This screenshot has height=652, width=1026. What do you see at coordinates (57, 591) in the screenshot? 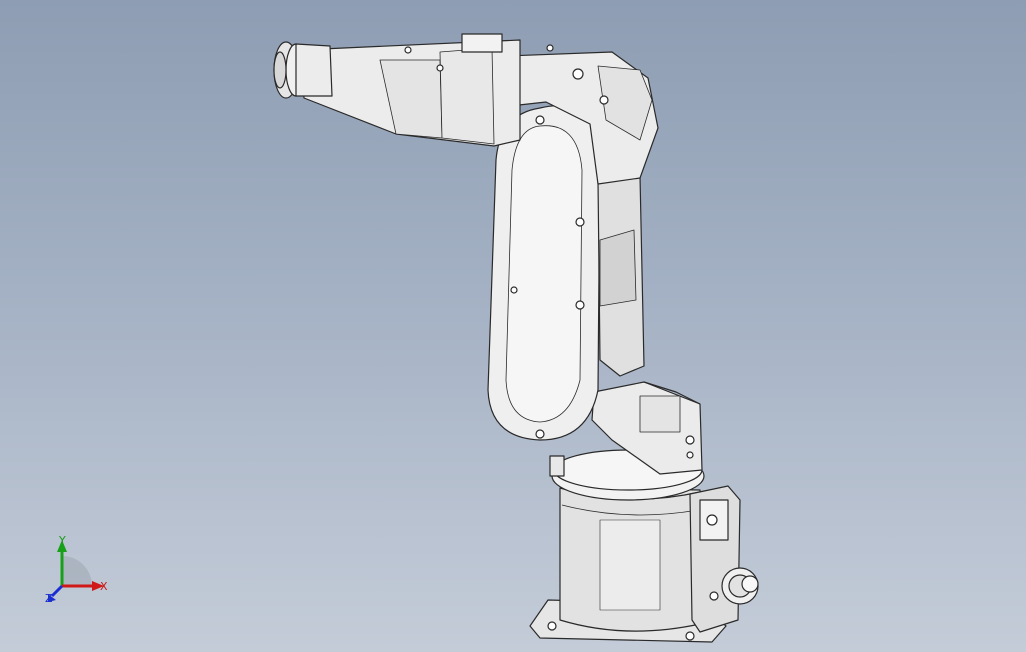
I see `z-axis-arrow` at bounding box center [57, 591].